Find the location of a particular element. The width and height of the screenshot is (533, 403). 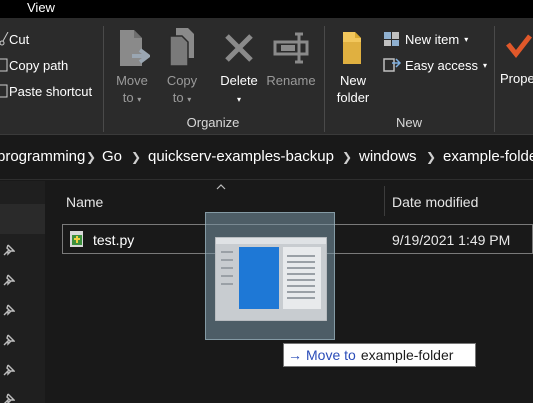

rename-icon is located at coordinates (291, 48).